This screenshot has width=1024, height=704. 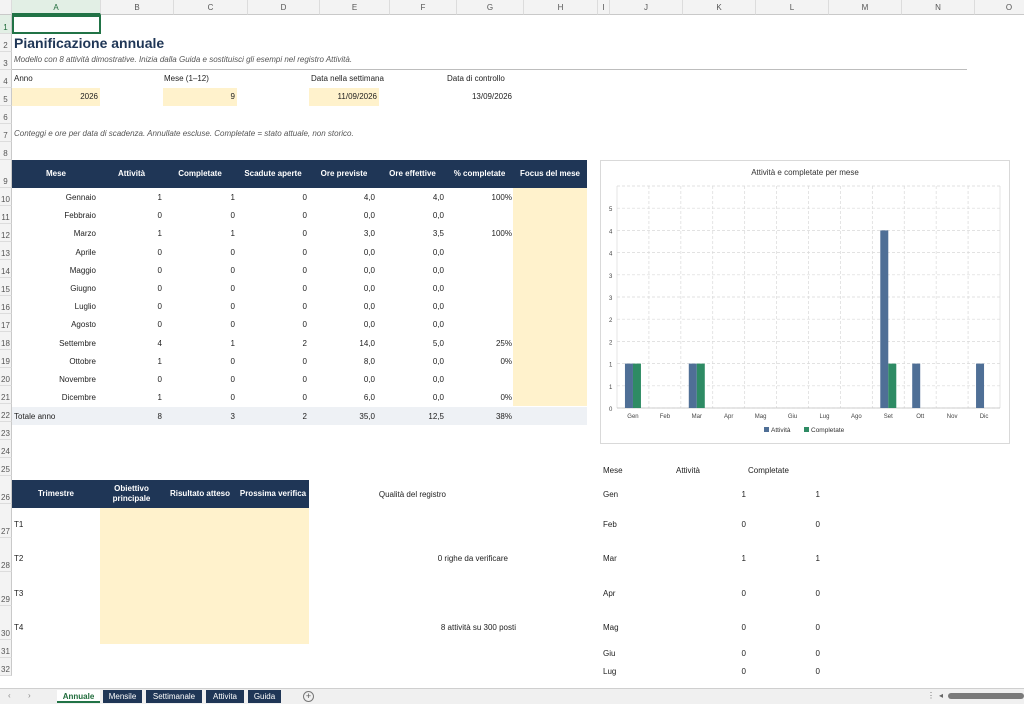 What do you see at coordinates (611, 366) in the screenshot?
I see `chart-ytick-label: 1` at bounding box center [611, 366].